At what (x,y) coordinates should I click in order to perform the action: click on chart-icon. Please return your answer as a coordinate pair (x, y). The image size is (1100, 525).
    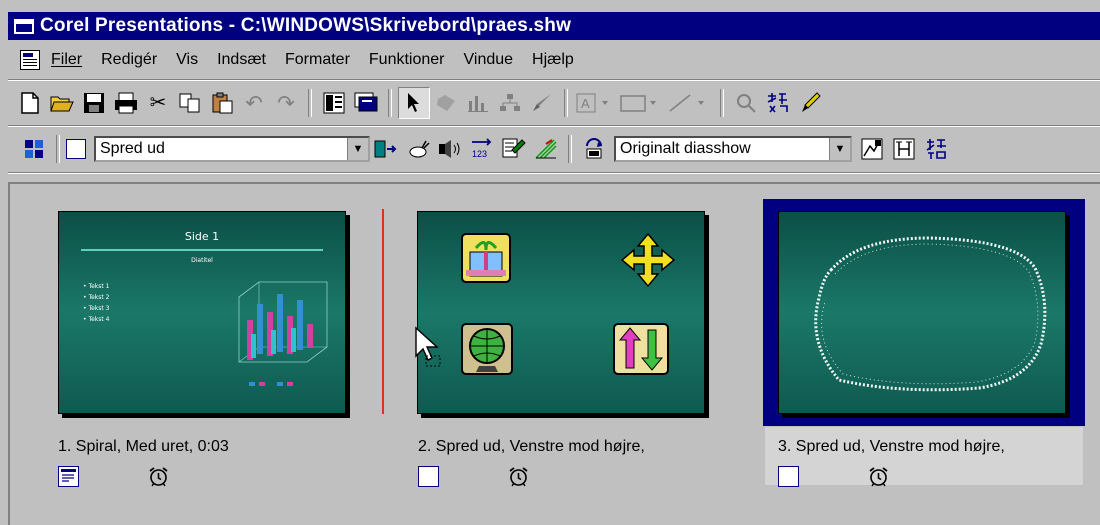
    Looking at the image, I should click on (478, 103).